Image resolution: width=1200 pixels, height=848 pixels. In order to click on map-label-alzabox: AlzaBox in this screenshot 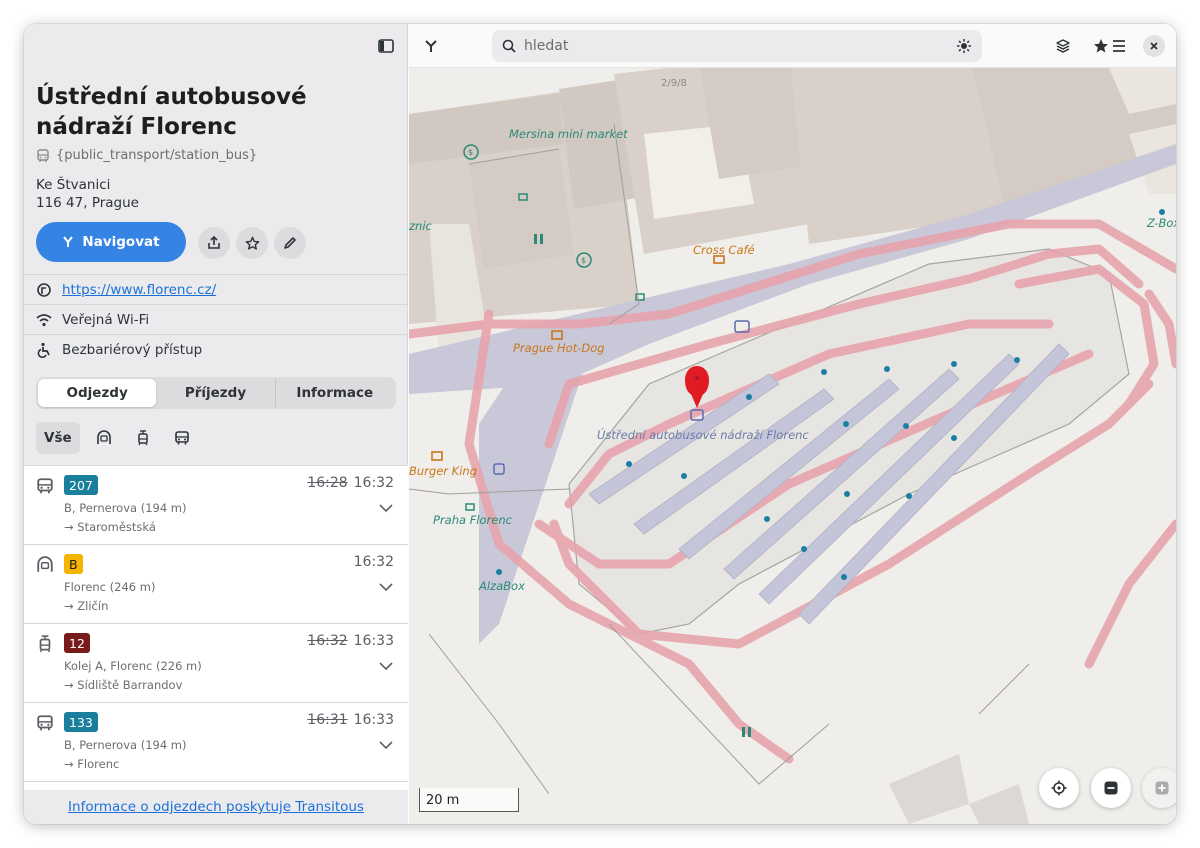, I will do `click(502, 586)`.